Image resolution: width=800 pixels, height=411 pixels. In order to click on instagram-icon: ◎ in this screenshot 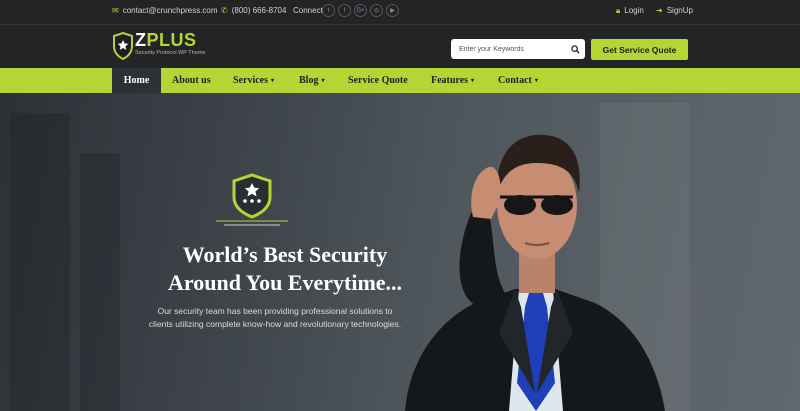, I will do `click(376, 10)`.